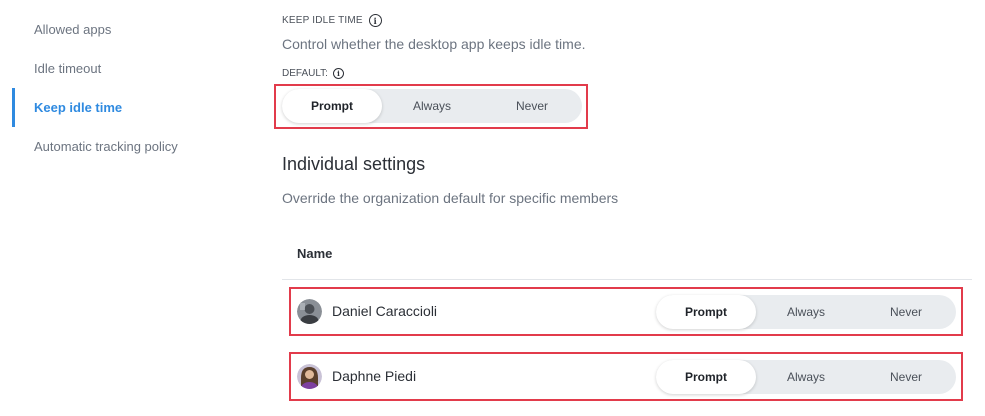  What do you see at coordinates (354, 164) in the screenshot?
I see `individual-settings-title: Individual settings` at bounding box center [354, 164].